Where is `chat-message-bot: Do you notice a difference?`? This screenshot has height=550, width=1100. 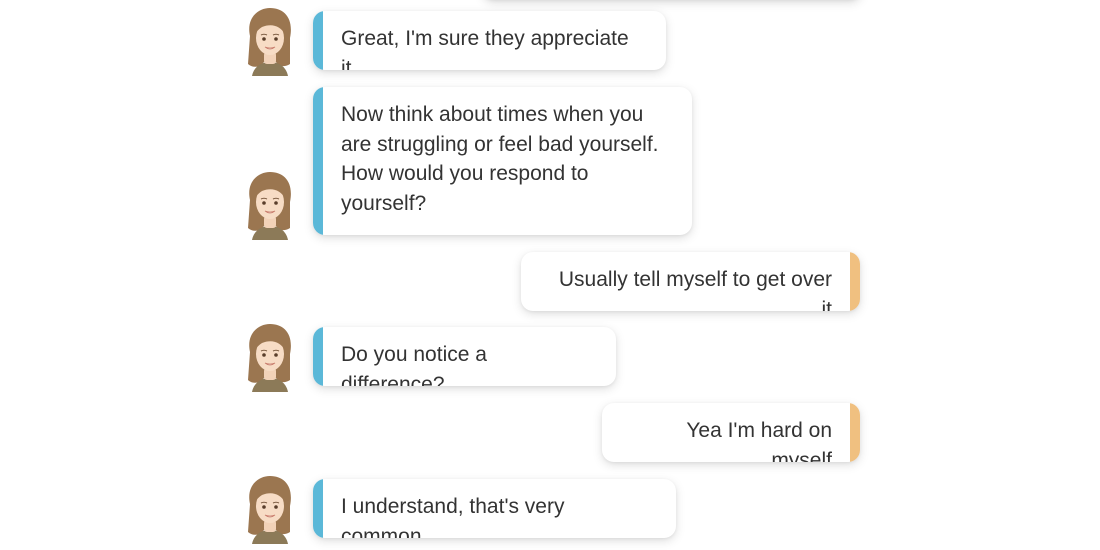 chat-message-bot: Do you notice a difference? is located at coordinates (464, 356).